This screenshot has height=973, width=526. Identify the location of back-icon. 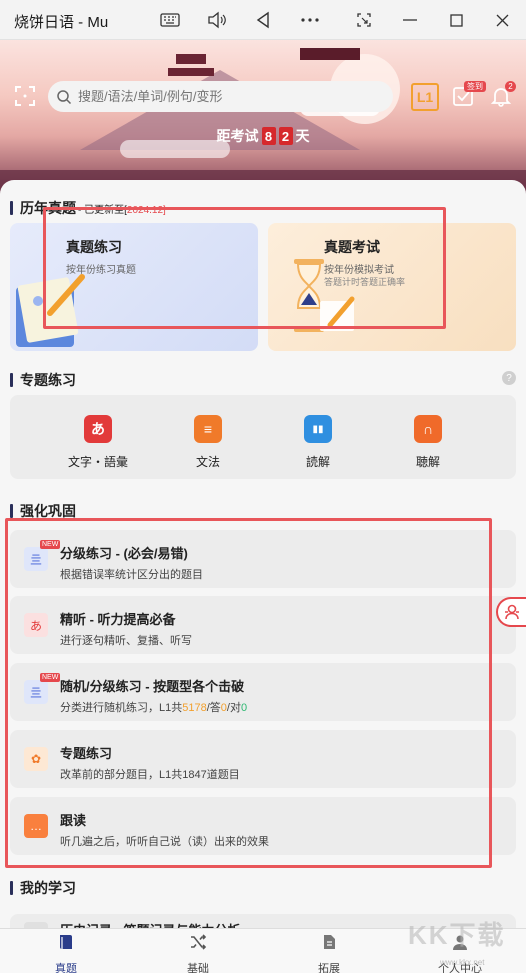
(263, 20).